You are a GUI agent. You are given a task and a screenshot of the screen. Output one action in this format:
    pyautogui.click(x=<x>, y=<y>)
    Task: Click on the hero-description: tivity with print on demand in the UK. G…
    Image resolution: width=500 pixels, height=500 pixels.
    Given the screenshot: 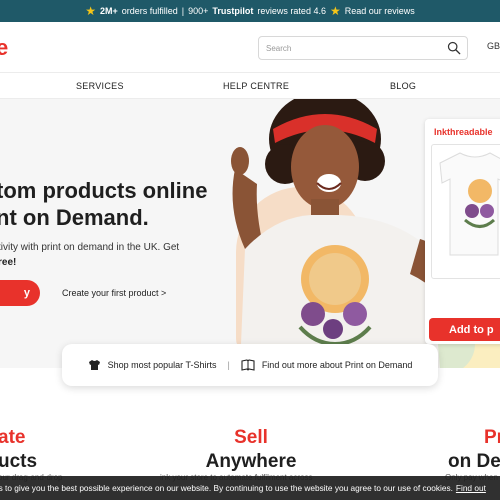 What is the action you would take?
    pyautogui.click(x=89, y=255)
    